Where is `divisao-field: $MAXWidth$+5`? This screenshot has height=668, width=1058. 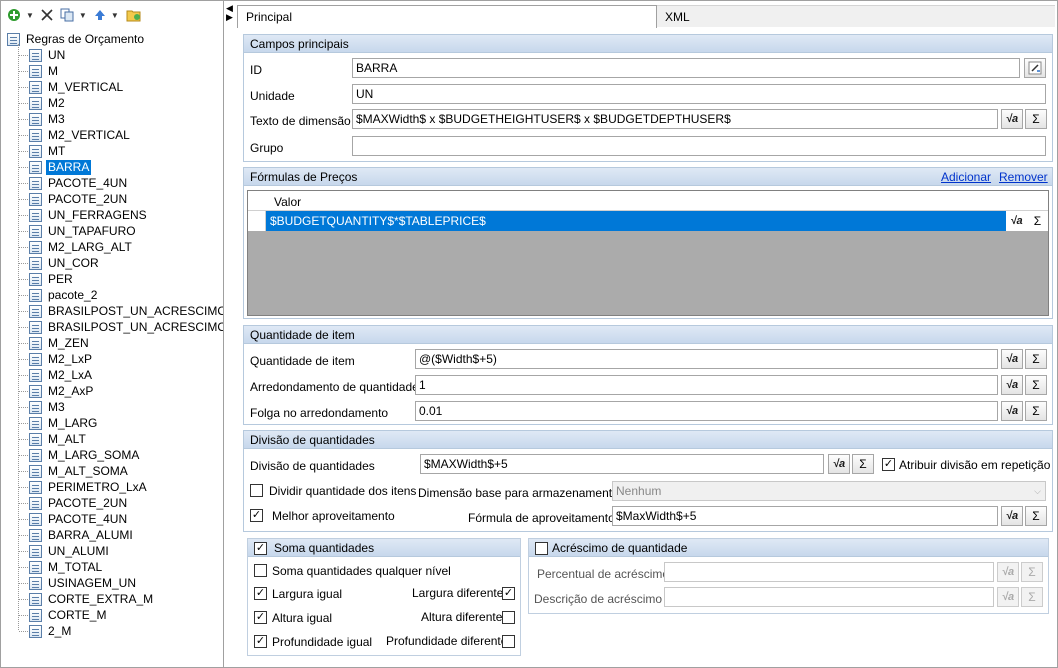
divisao-field: $MAXWidth$+5 is located at coordinates (622, 464).